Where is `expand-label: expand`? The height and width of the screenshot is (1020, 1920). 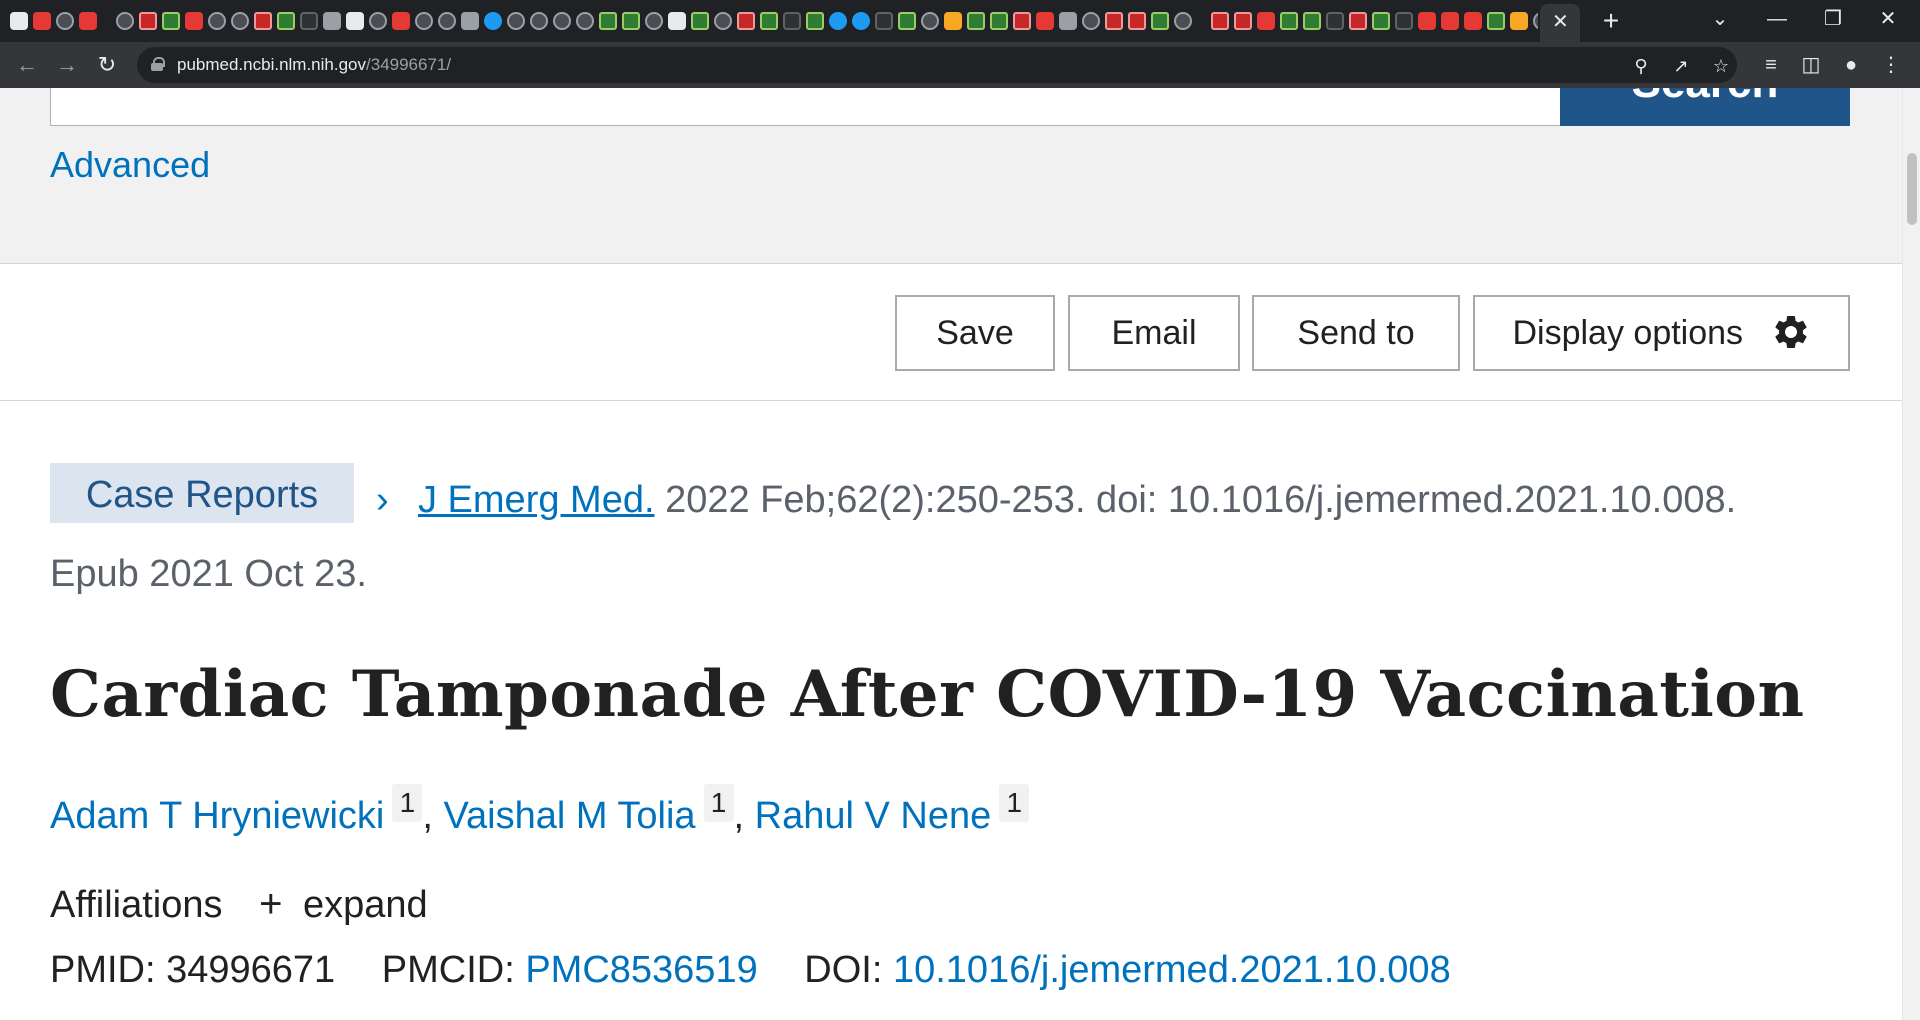 expand-label: expand is located at coordinates (365, 905).